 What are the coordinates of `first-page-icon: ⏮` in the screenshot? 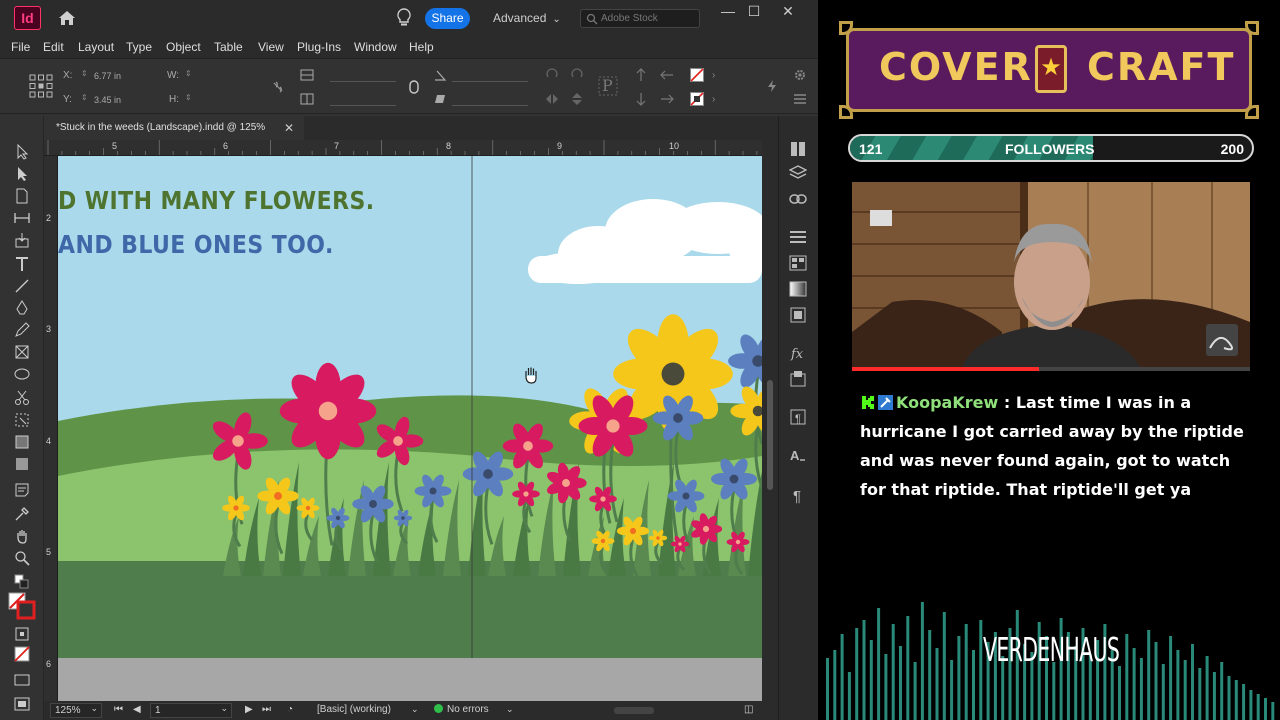 It's located at (118, 709).